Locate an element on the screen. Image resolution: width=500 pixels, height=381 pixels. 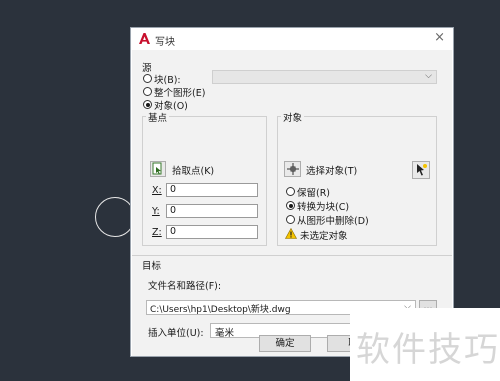
drawing-circle is located at coordinates (115, 217).